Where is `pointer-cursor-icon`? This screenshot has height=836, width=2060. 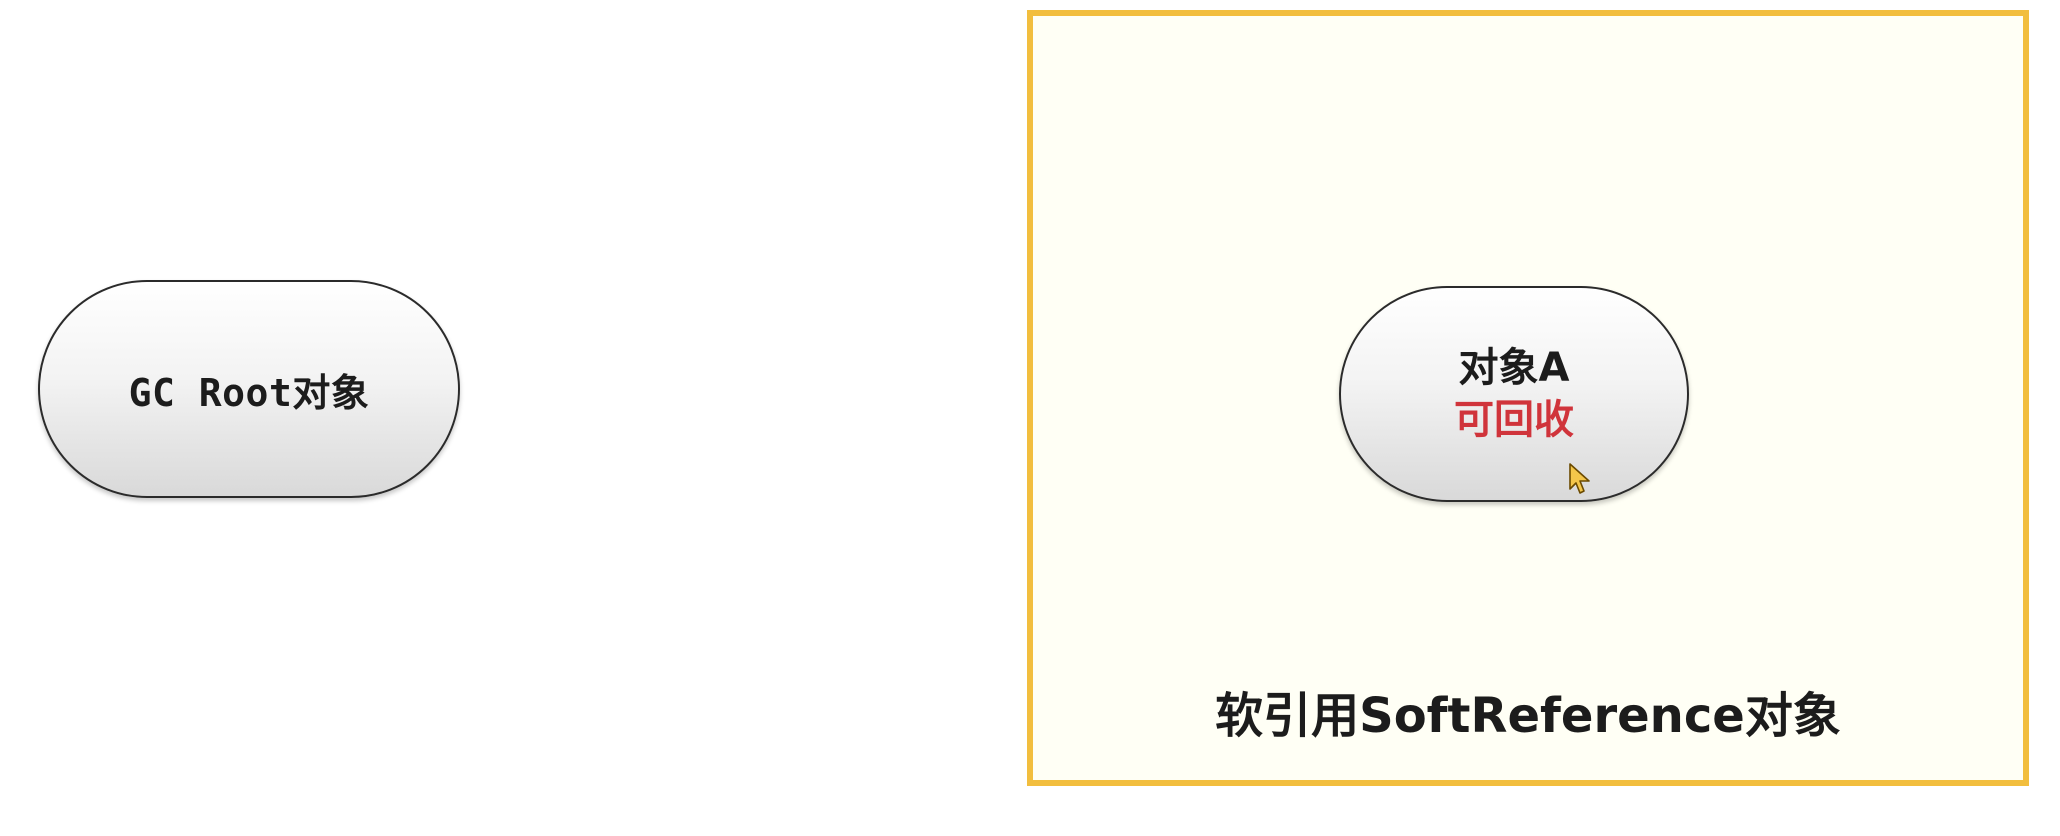 pointer-cursor-icon is located at coordinates (1579, 478).